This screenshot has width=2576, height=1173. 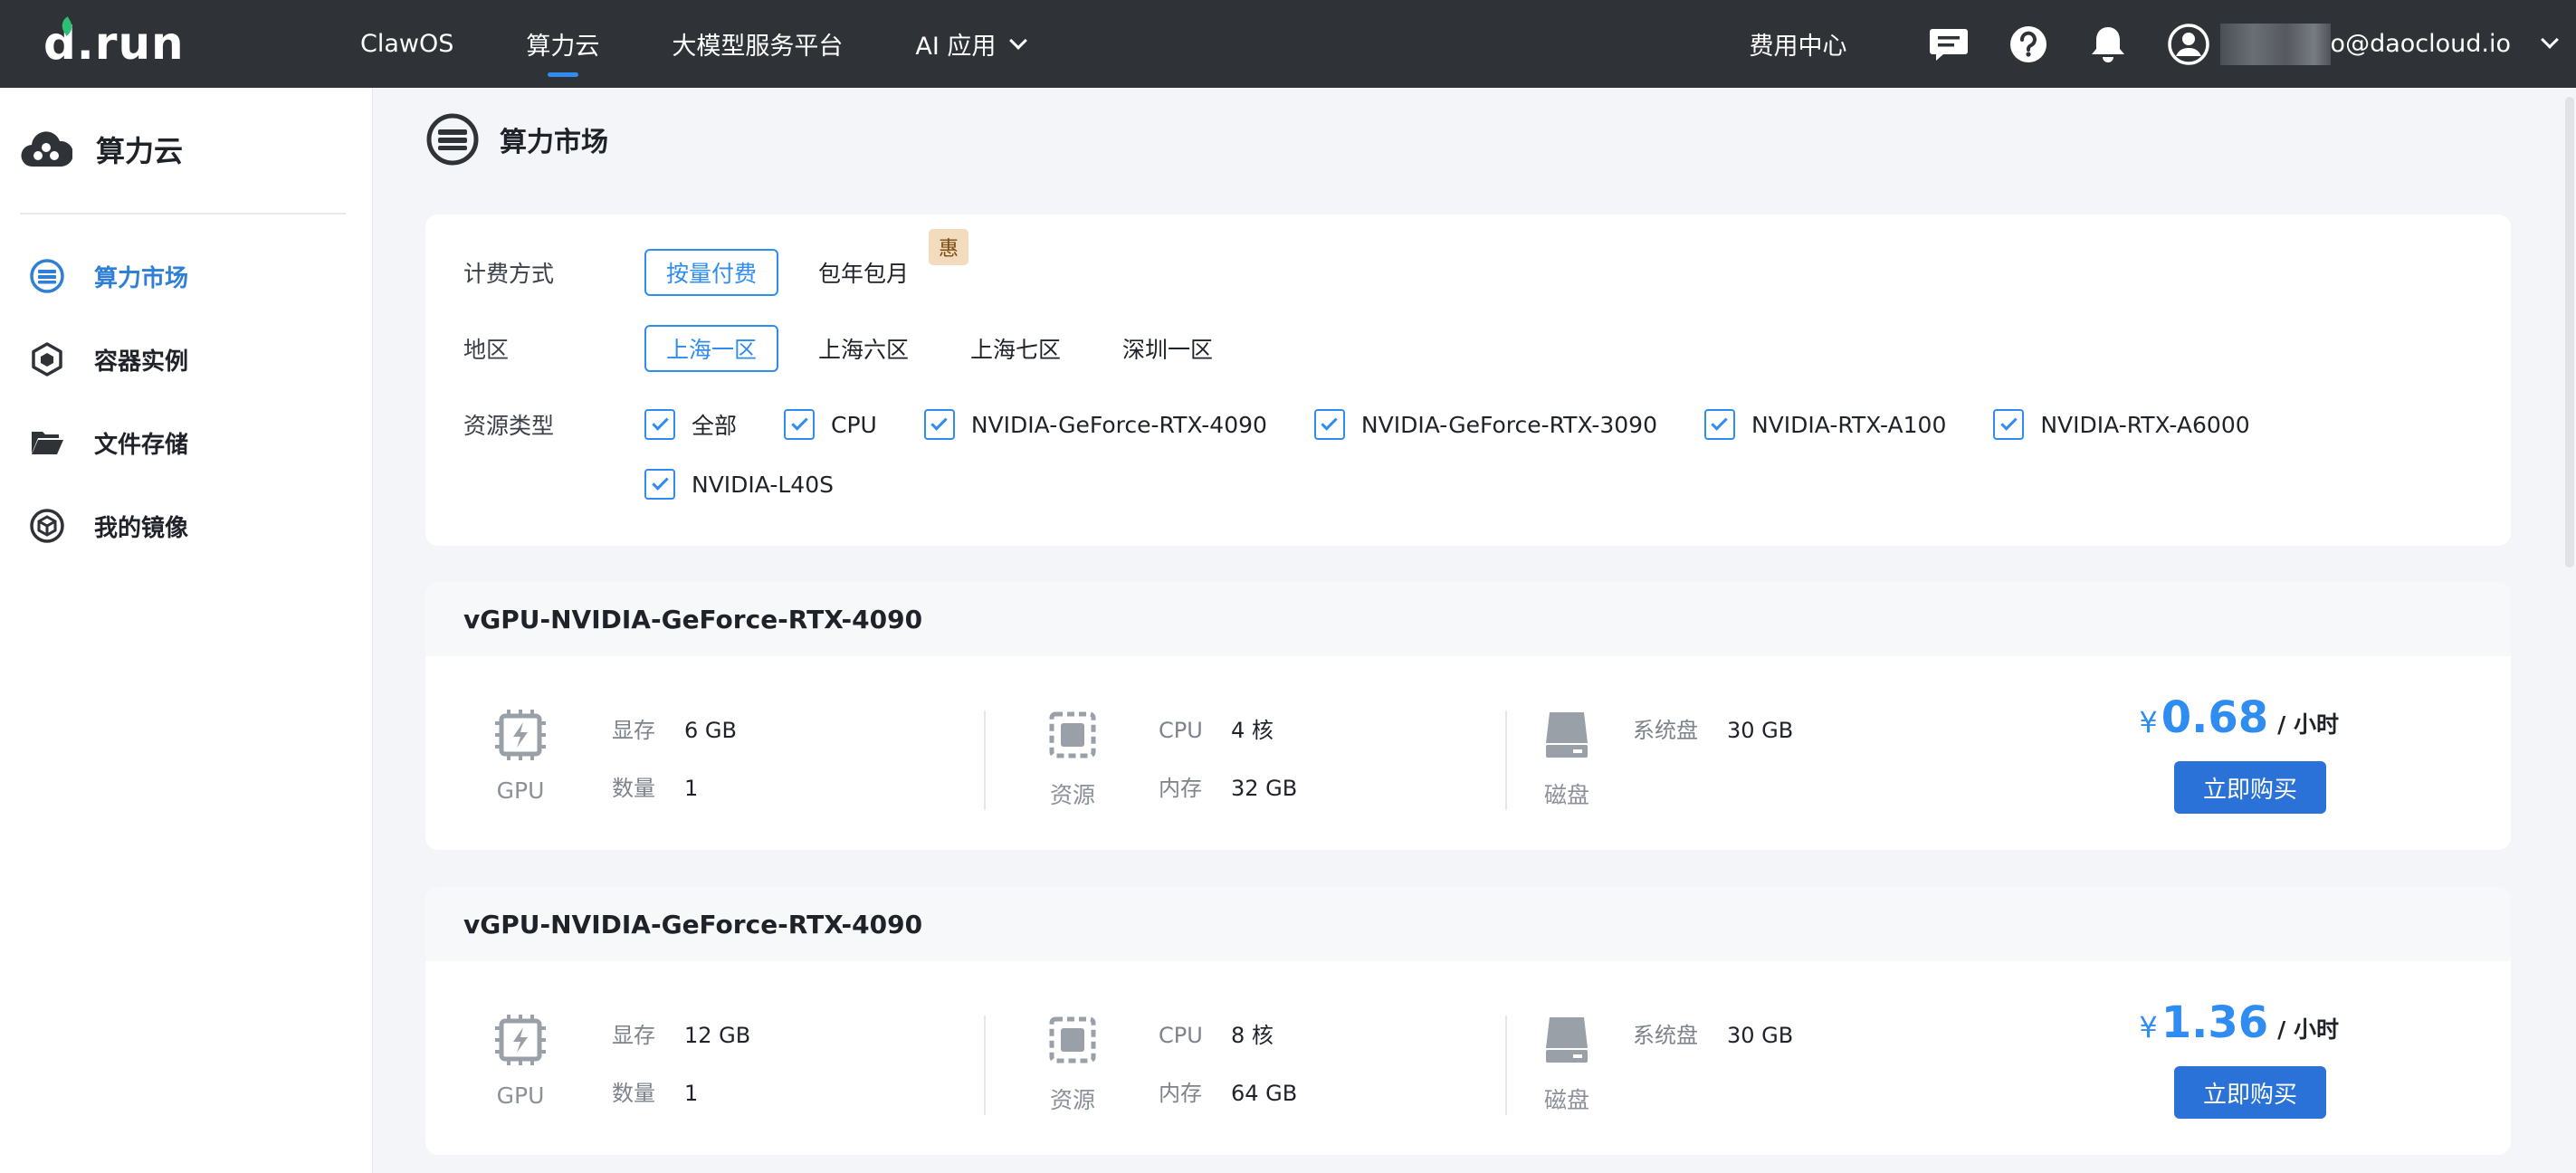 What do you see at coordinates (520, 790) in the screenshot?
I see `gpu-caption: GPU` at bounding box center [520, 790].